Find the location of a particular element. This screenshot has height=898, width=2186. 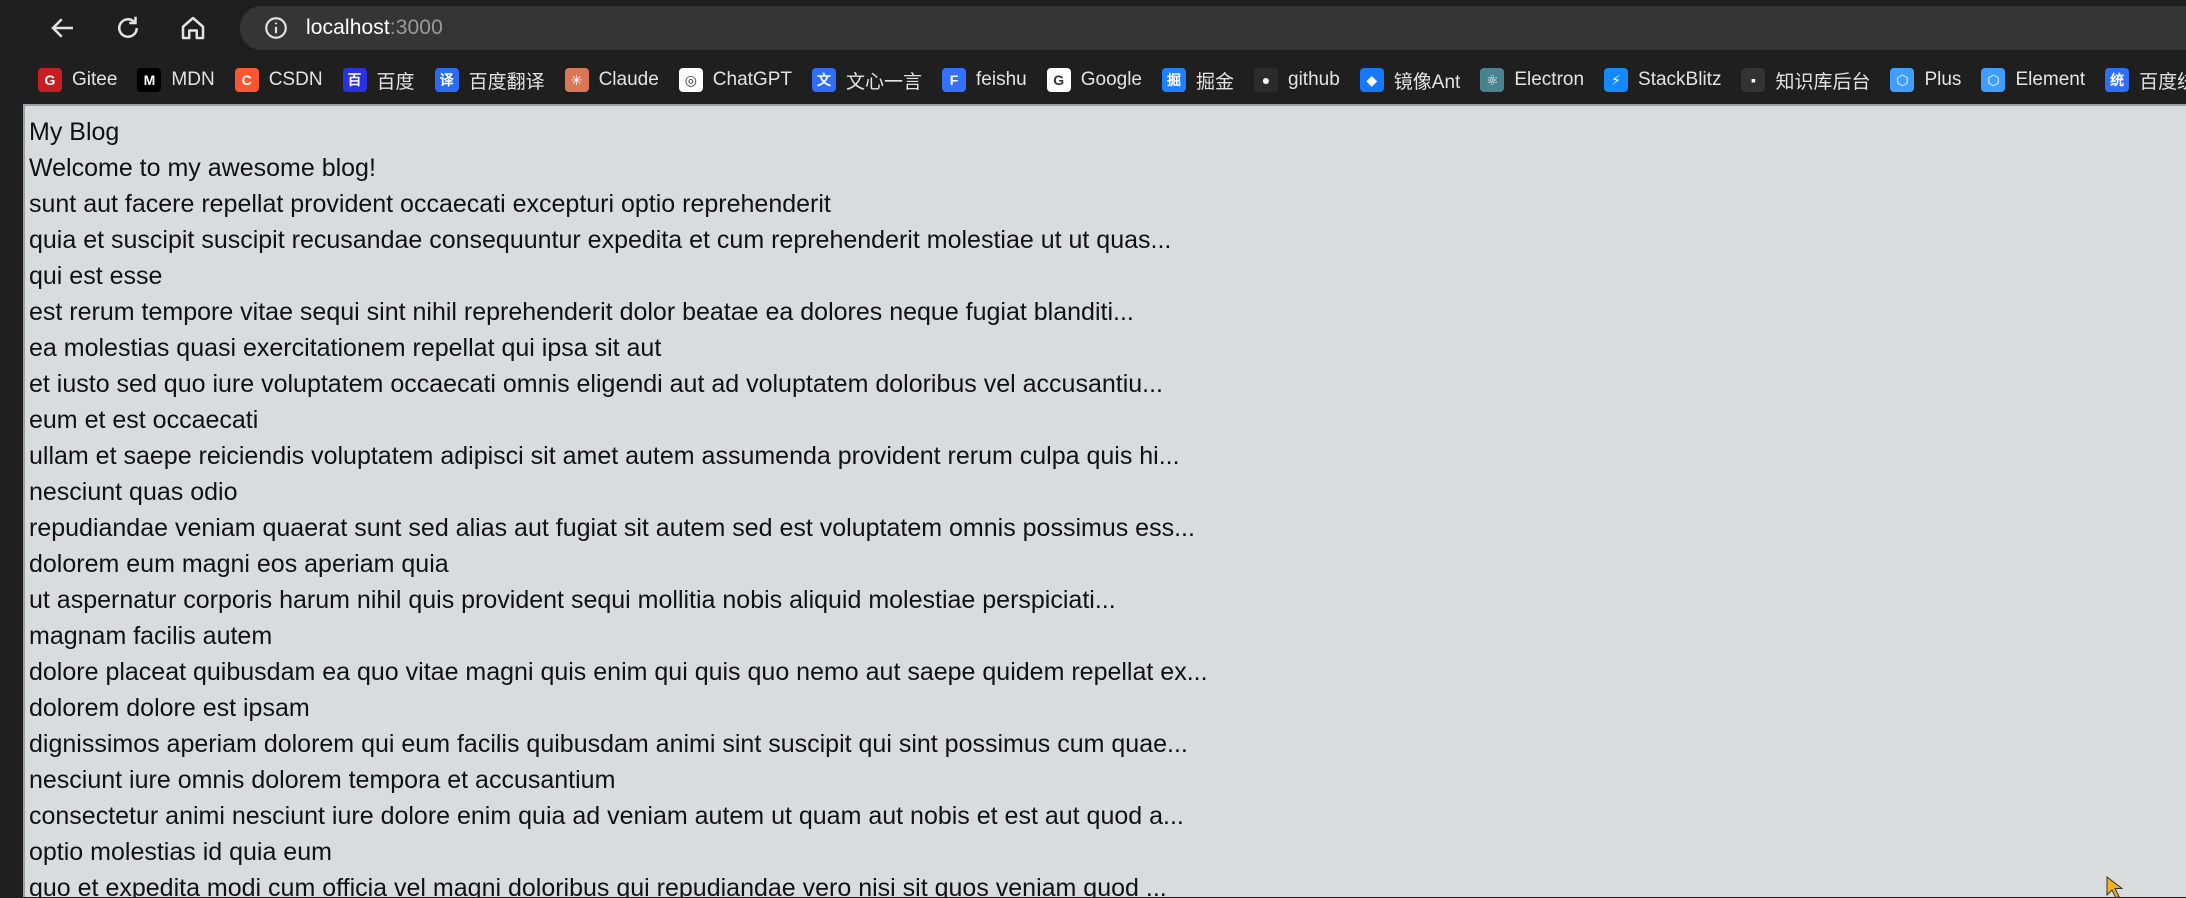

bookmark-favicon-icon: ⚛ is located at coordinates (1492, 80).